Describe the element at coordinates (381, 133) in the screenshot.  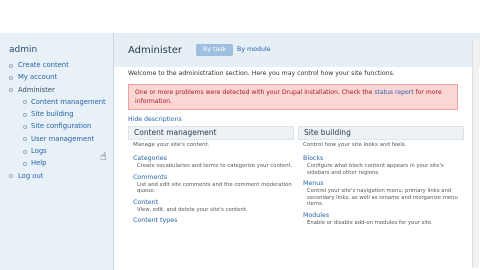
I see `panel-title: Site building` at that location.